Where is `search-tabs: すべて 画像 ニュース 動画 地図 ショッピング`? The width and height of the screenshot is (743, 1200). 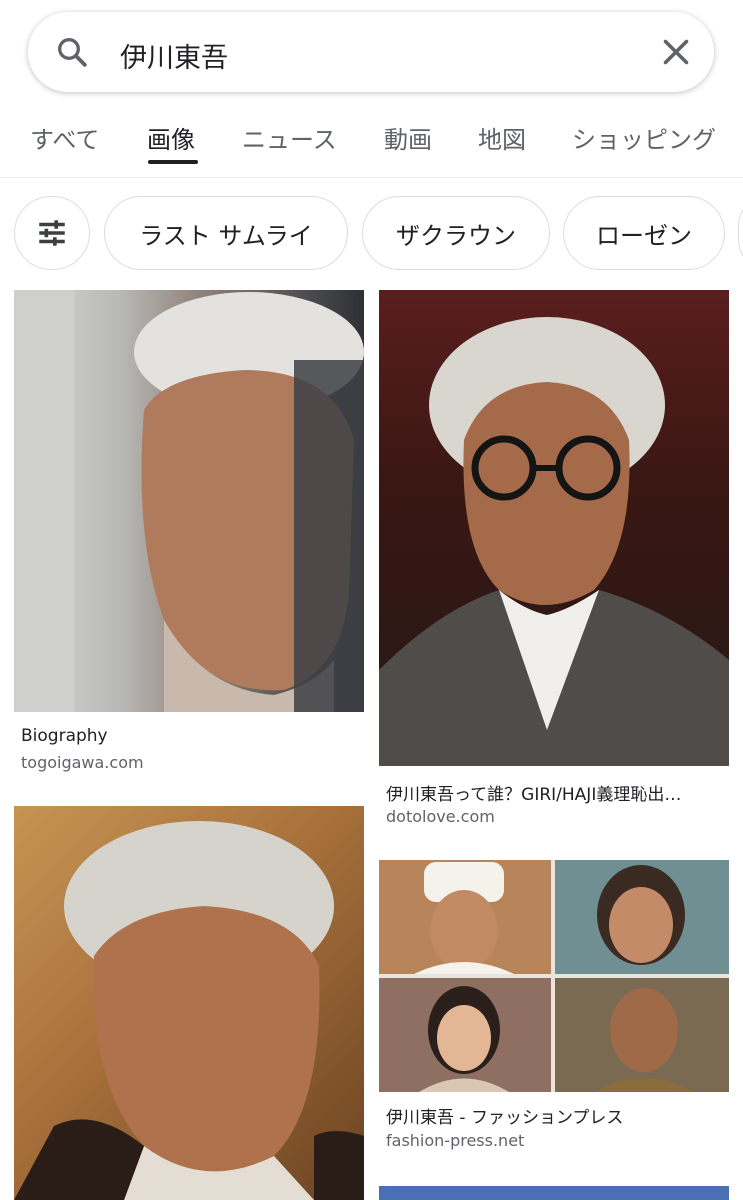 search-tabs: すべて 画像 ニュース 動画 地図 ショッピング is located at coordinates (371, 141).